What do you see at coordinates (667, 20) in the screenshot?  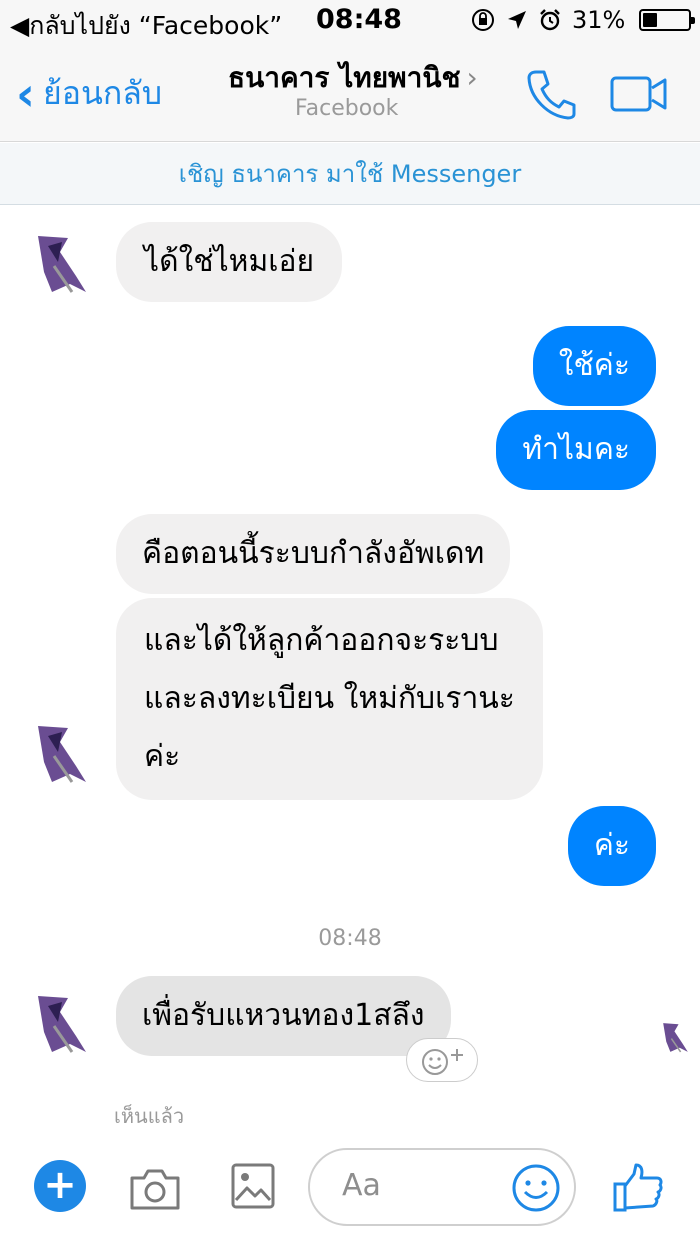 I see `battery-icon` at bounding box center [667, 20].